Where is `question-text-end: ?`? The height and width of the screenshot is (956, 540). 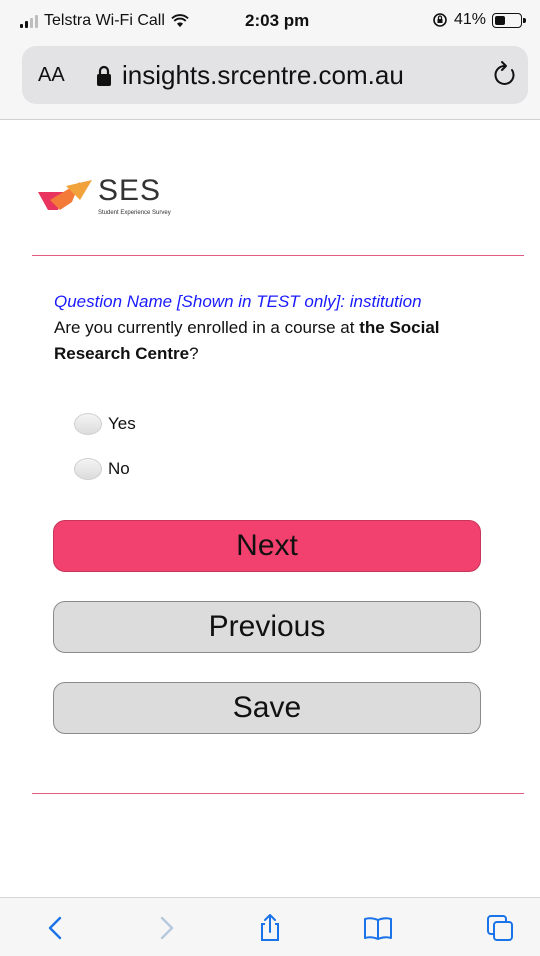 question-text-end: ? is located at coordinates (194, 353).